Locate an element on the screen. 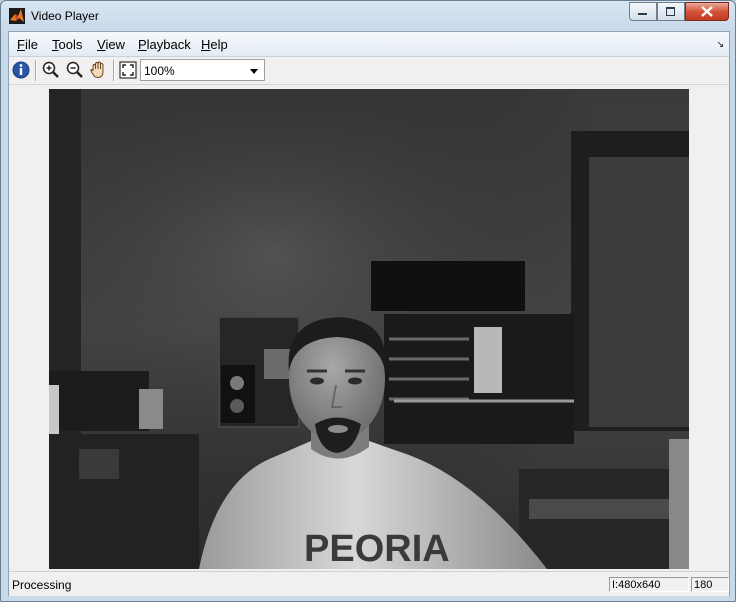 The image size is (736, 602). menu-help: Help is located at coordinates (214, 44).